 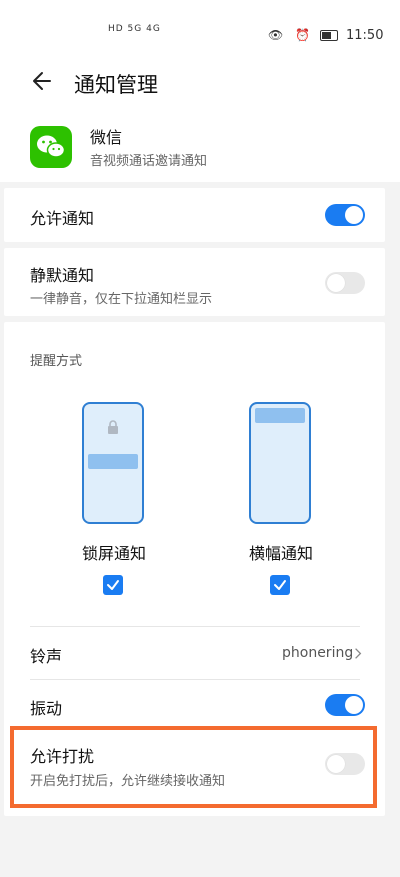 What do you see at coordinates (194, 770) in the screenshot?
I see `allow-disturb-row: 允许打扰 开启免打扰后，允许继续接收通知` at bounding box center [194, 770].